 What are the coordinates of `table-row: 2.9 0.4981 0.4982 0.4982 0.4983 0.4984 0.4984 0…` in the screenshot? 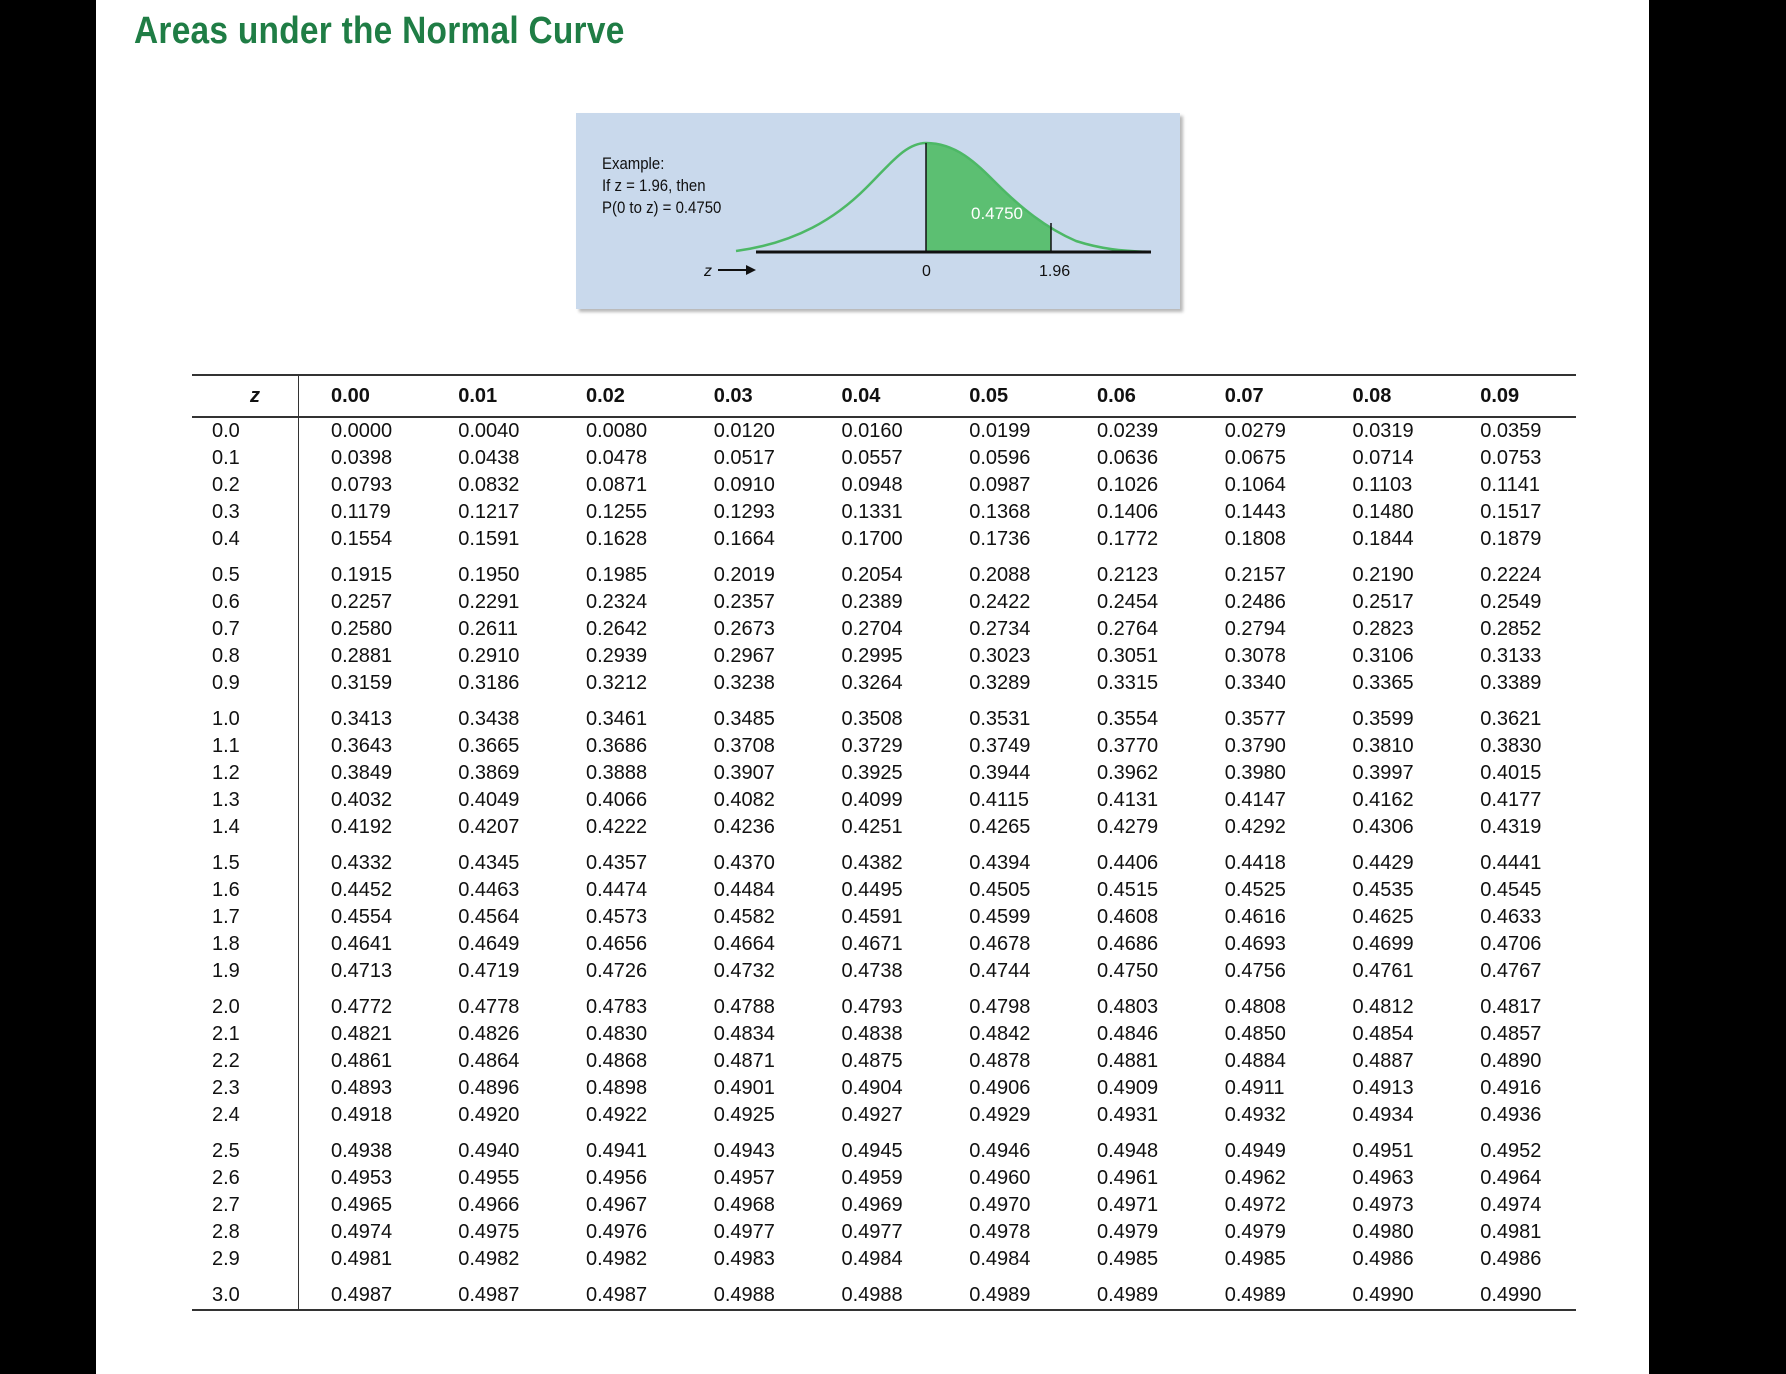 It's located at (884, 1259).